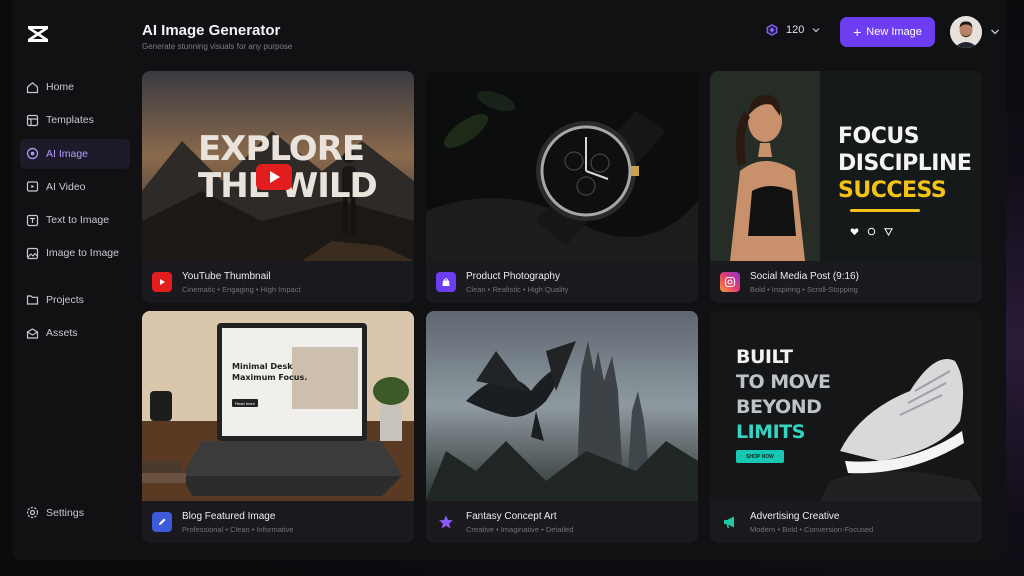  I want to click on star-icon, so click(446, 522).